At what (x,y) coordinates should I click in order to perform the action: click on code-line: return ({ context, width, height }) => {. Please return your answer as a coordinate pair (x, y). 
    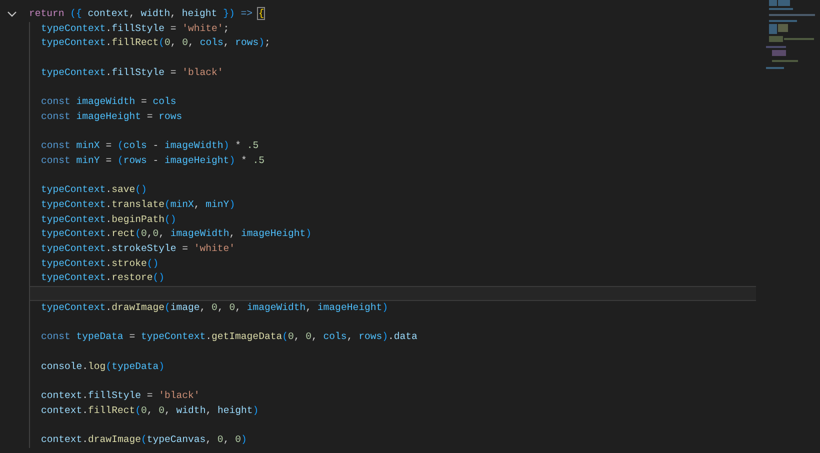
    Looking at the image, I should click on (147, 14).